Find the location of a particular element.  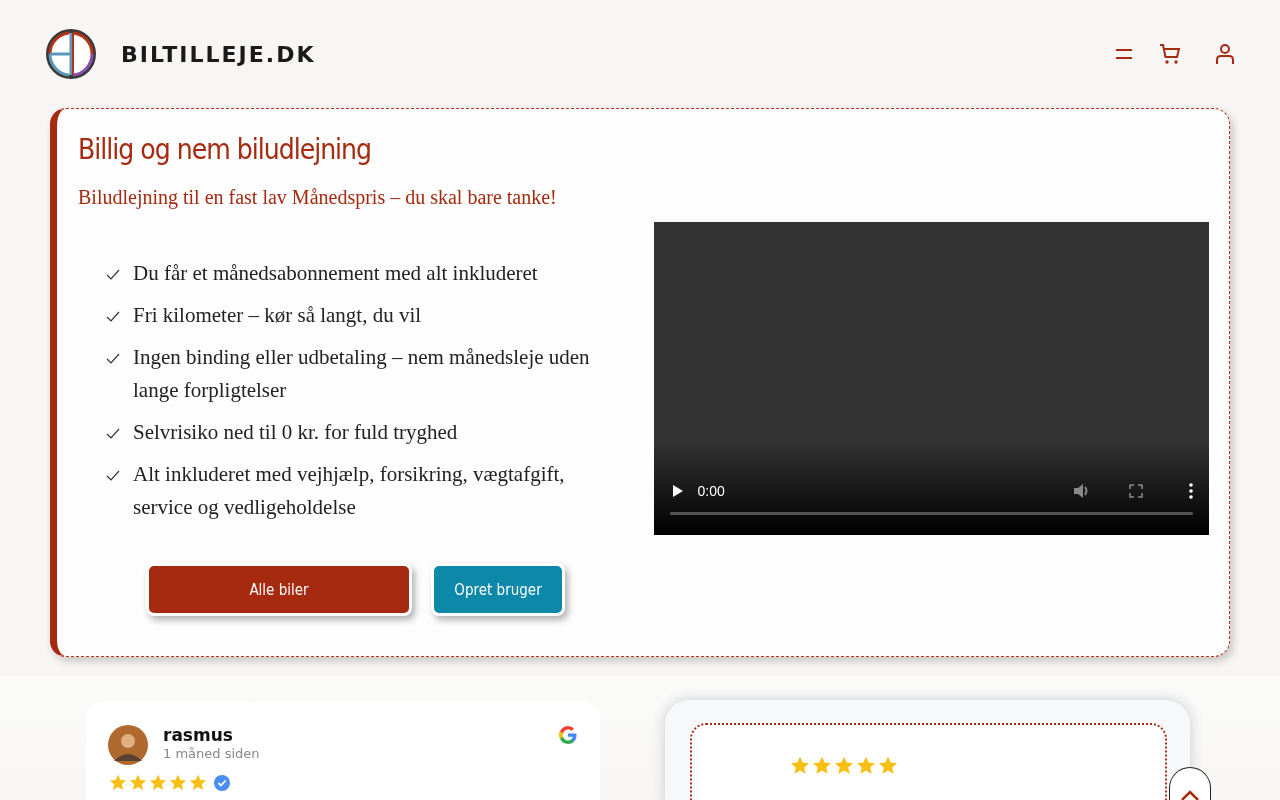

feature-text: Selvrisiko ned til 0 kr. for fuld tryghed is located at coordinates (295, 432).